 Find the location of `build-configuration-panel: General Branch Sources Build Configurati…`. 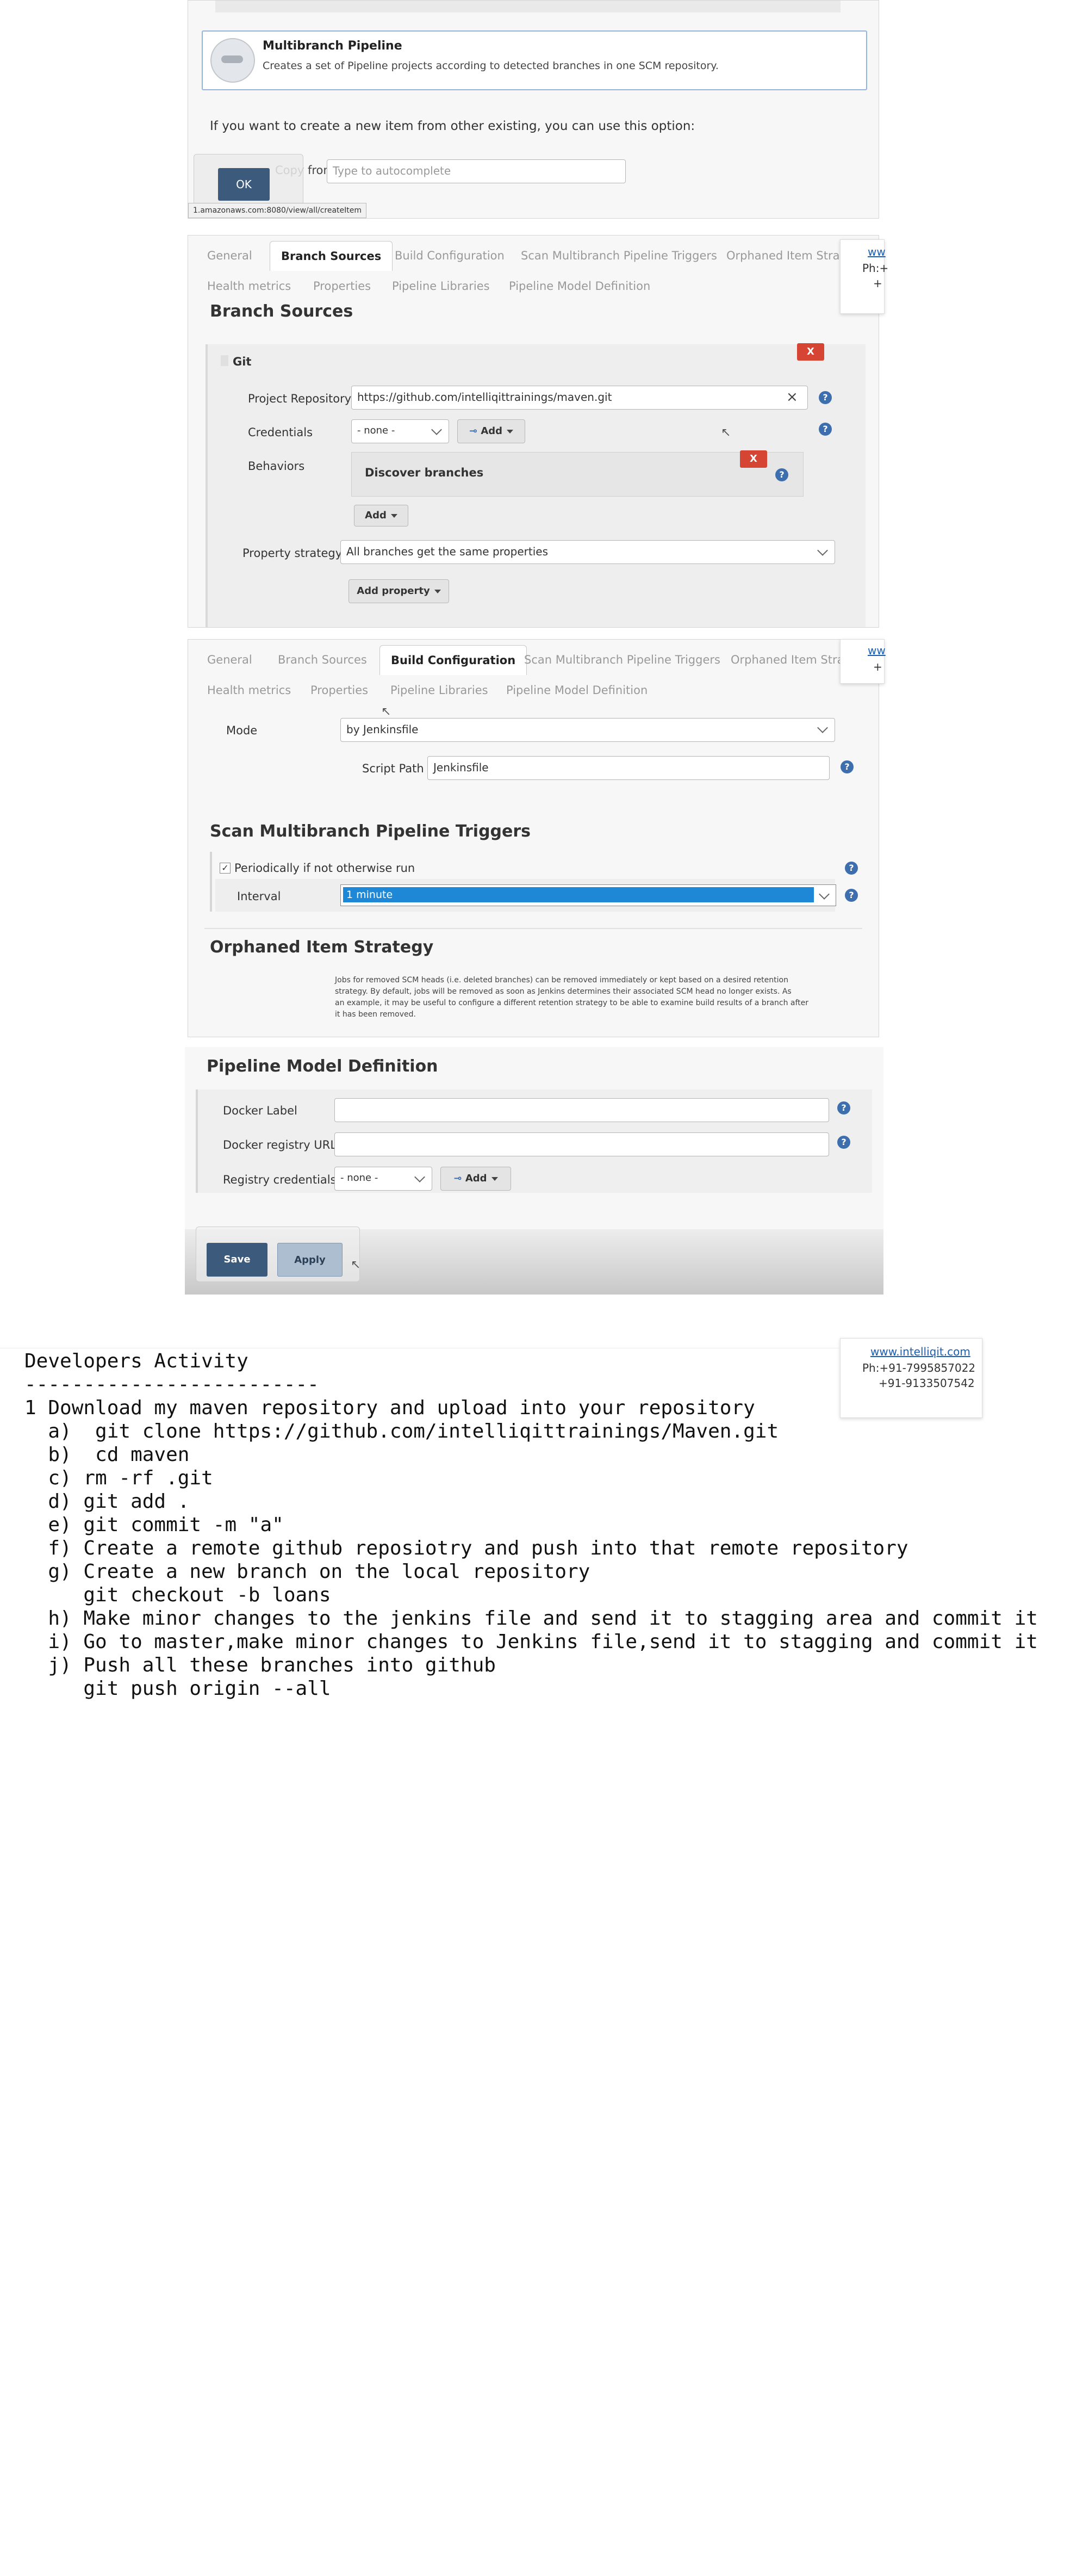

build-configuration-panel: General Branch Sources Build Configurati… is located at coordinates (533, 838).